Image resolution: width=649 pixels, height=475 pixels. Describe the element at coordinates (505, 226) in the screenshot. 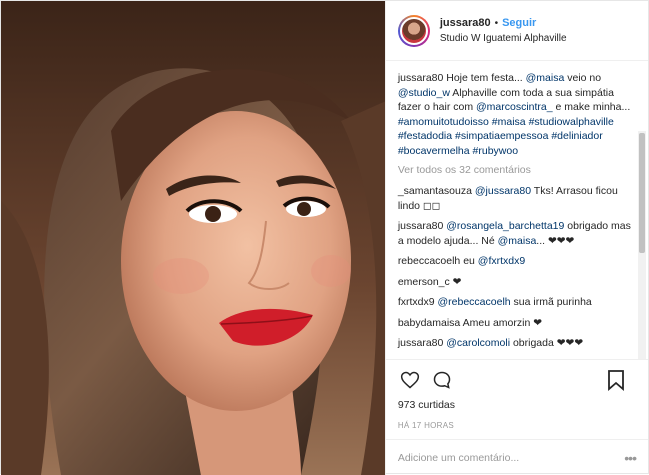

I see `mention-link: @rosangela_barchetta19` at that location.